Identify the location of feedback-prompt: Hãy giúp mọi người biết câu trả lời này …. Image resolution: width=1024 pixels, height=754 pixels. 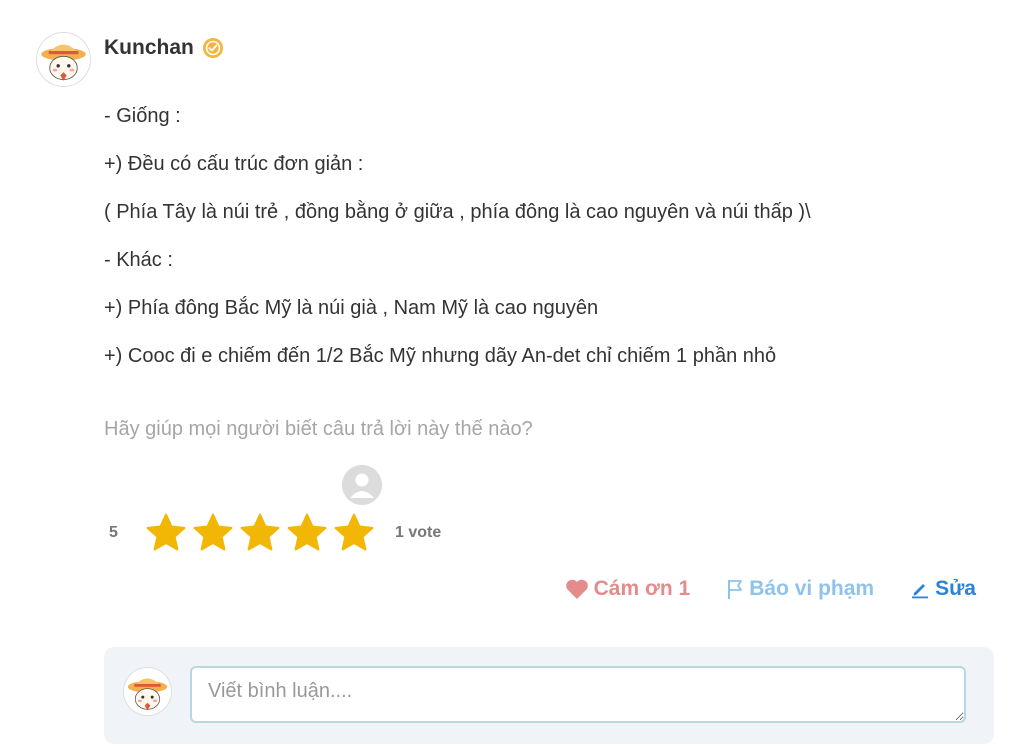
(318, 429).